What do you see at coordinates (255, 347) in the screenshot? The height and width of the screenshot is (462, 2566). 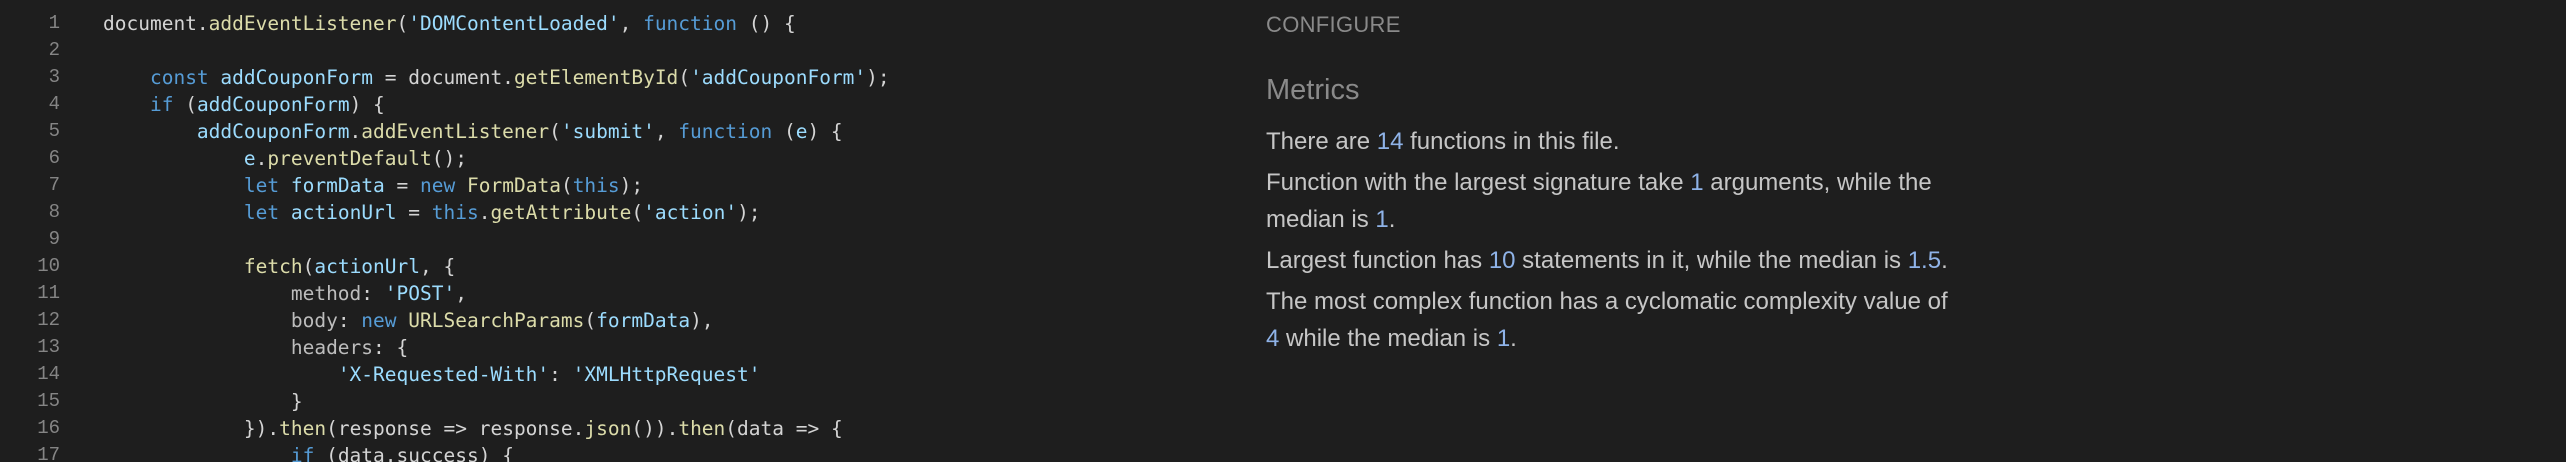 I see `code-text: headers: {` at bounding box center [255, 347].